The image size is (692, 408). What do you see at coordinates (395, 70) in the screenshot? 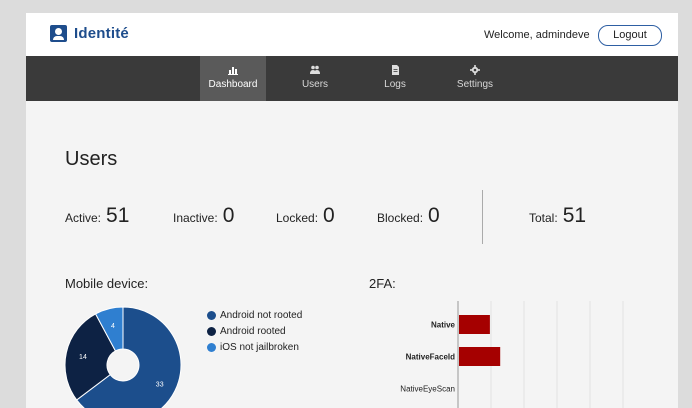
I see `document-icon` at bounding box center [395, 70].